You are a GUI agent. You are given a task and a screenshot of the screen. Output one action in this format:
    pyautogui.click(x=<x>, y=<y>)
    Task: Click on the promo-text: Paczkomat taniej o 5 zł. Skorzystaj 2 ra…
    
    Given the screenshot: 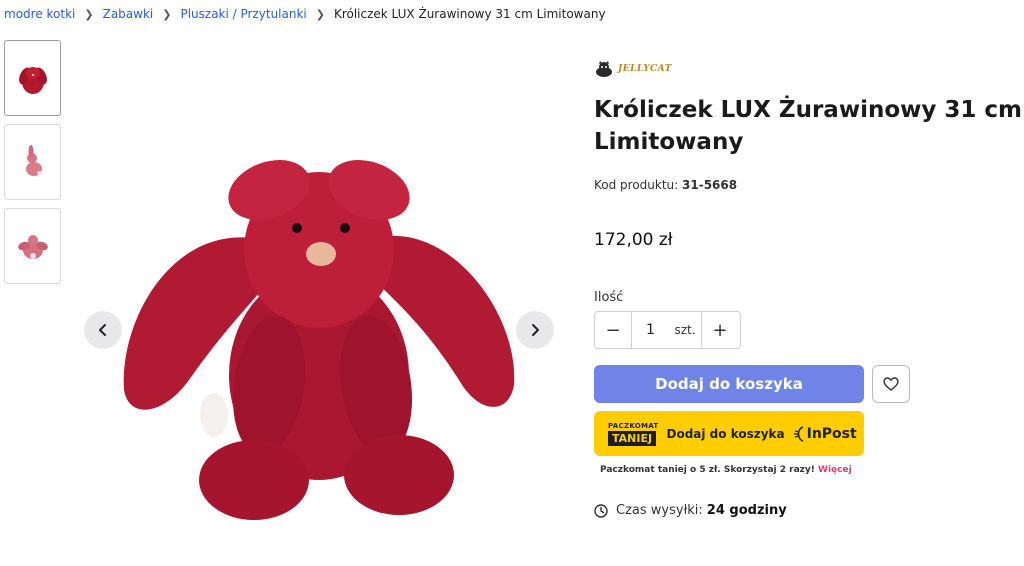 What is the action you would take?
    pyautogui.click(x=707, y=470)
    